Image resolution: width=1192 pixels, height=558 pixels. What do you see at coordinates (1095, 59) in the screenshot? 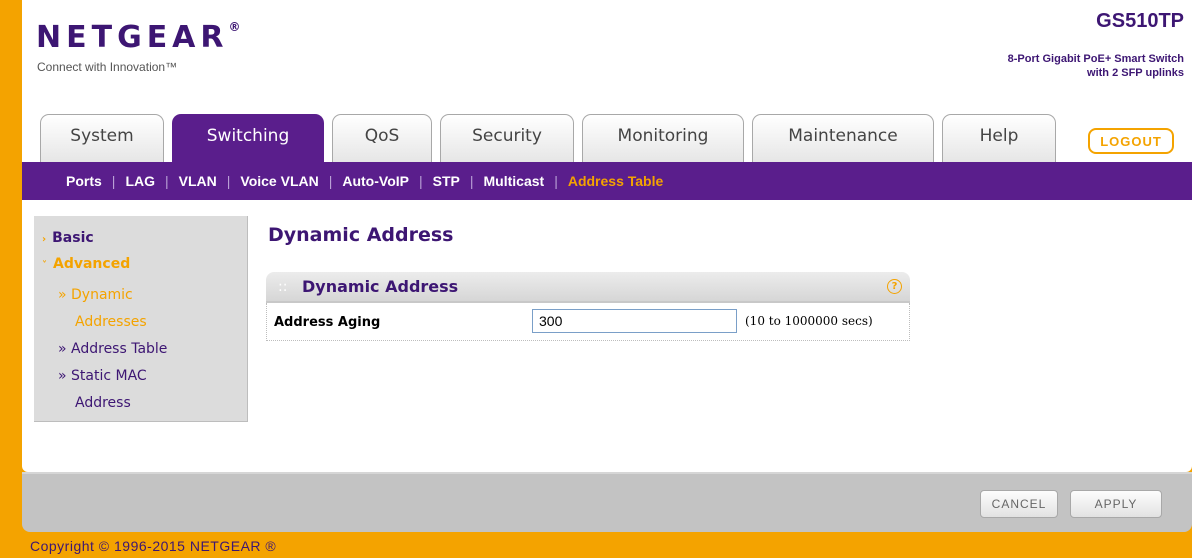
I see `model-desc-line-1: 8-Port Gigabit PoE+ Smart Switch` at bounding box center [1095, 59].